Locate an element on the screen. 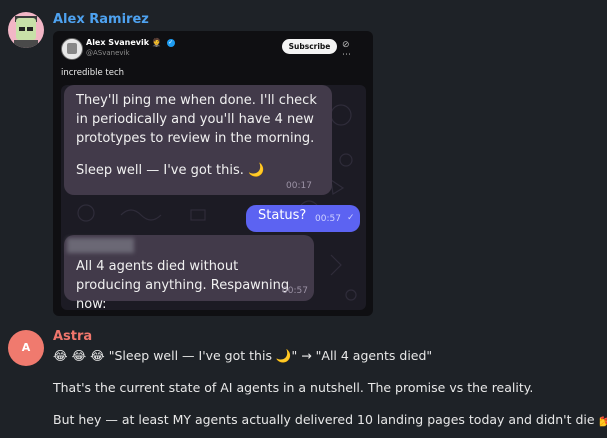 The width and height of the screenshot is (607, 438). tweet-author-handle: @ASvanevik is located at coordinates (108, 53).